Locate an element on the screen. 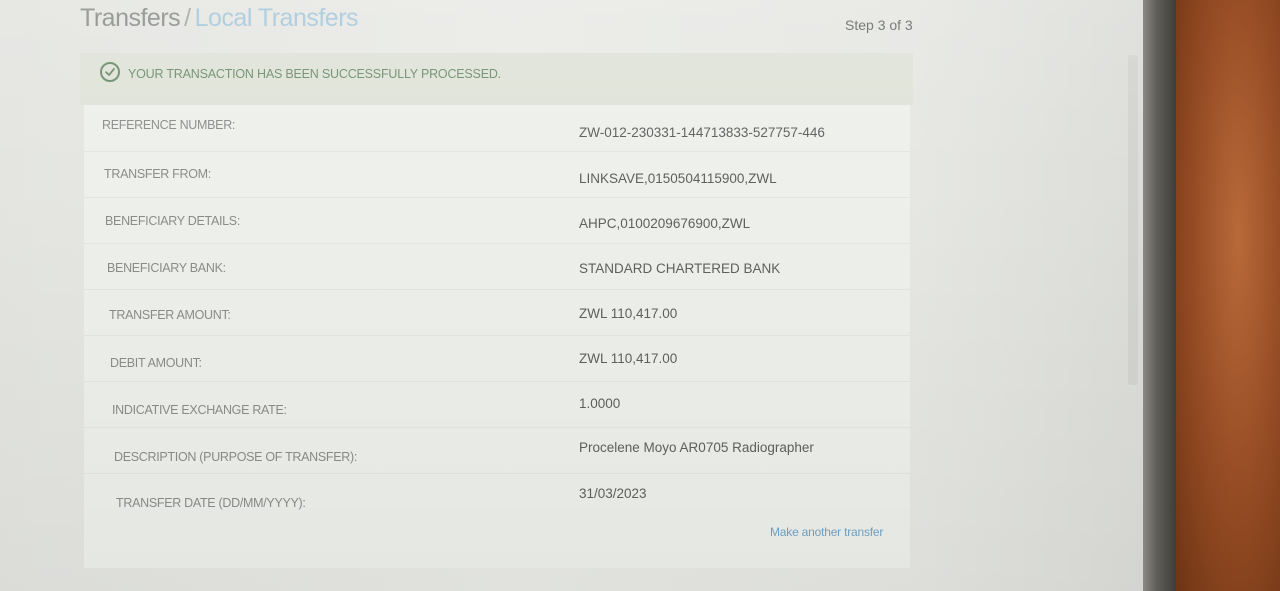 Image resolution: width=1280 pixels, height=591 pixels. detail-row-exchange-rate: INDICATIVE EXCHANGE RATE: 1.0000 is located at coordinates (497, 404).